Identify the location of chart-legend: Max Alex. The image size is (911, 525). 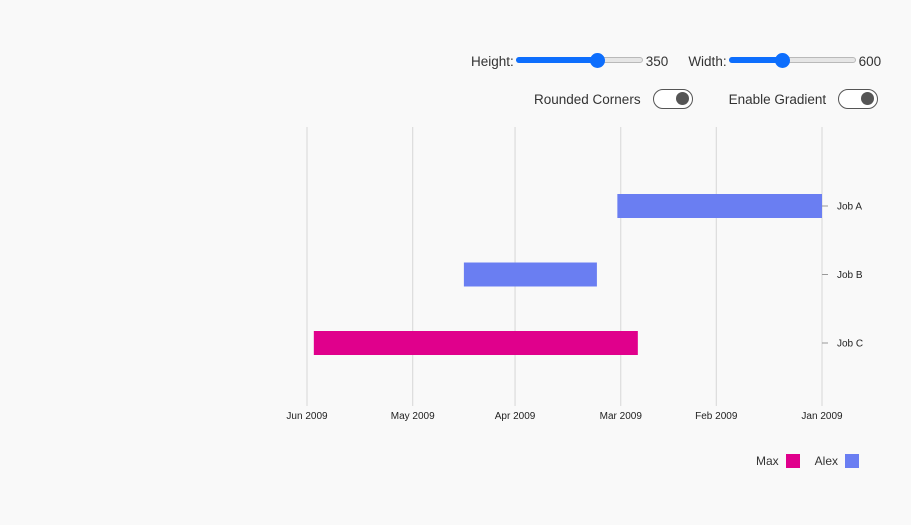
(800, 461).